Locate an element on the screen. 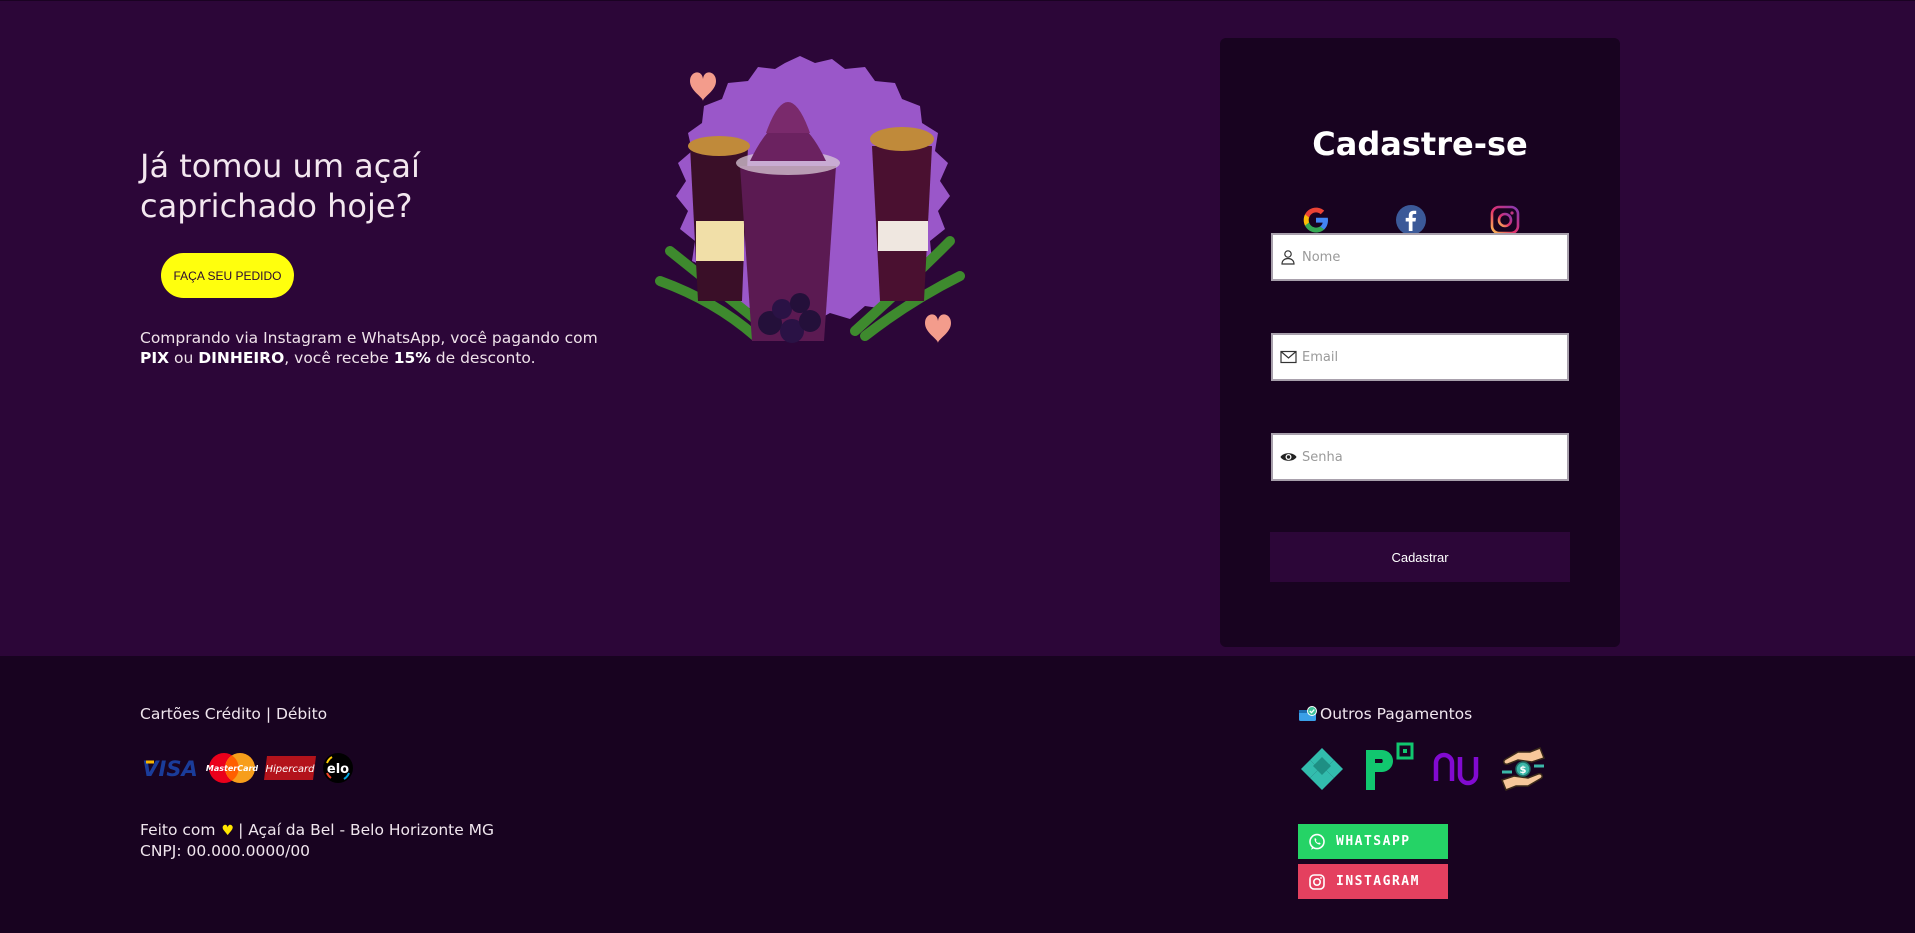 Image resolution: width=1915 pixels, height=933 pixels. instagram-small-icon is located at coordinates (1317, 881).